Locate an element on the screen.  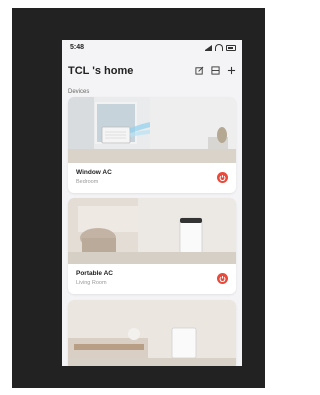
device-card-portable-ac: Portable AC Living Room is located at coordinates (152, 246).